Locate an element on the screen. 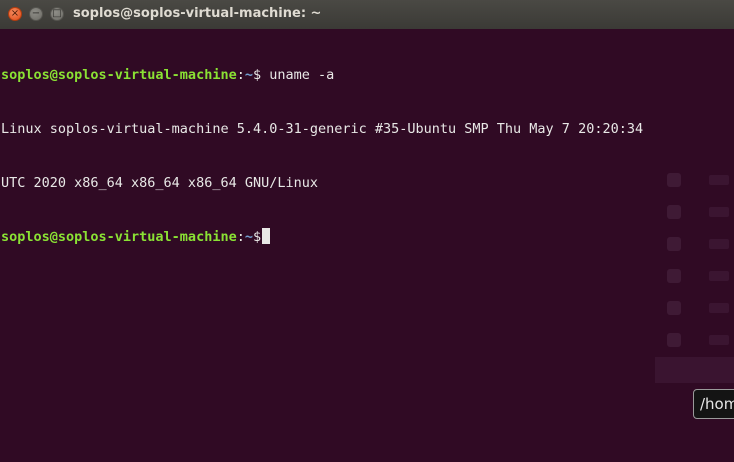 The image size is (734, 462). minimize-icon: − is located at coordinates (36, 13).